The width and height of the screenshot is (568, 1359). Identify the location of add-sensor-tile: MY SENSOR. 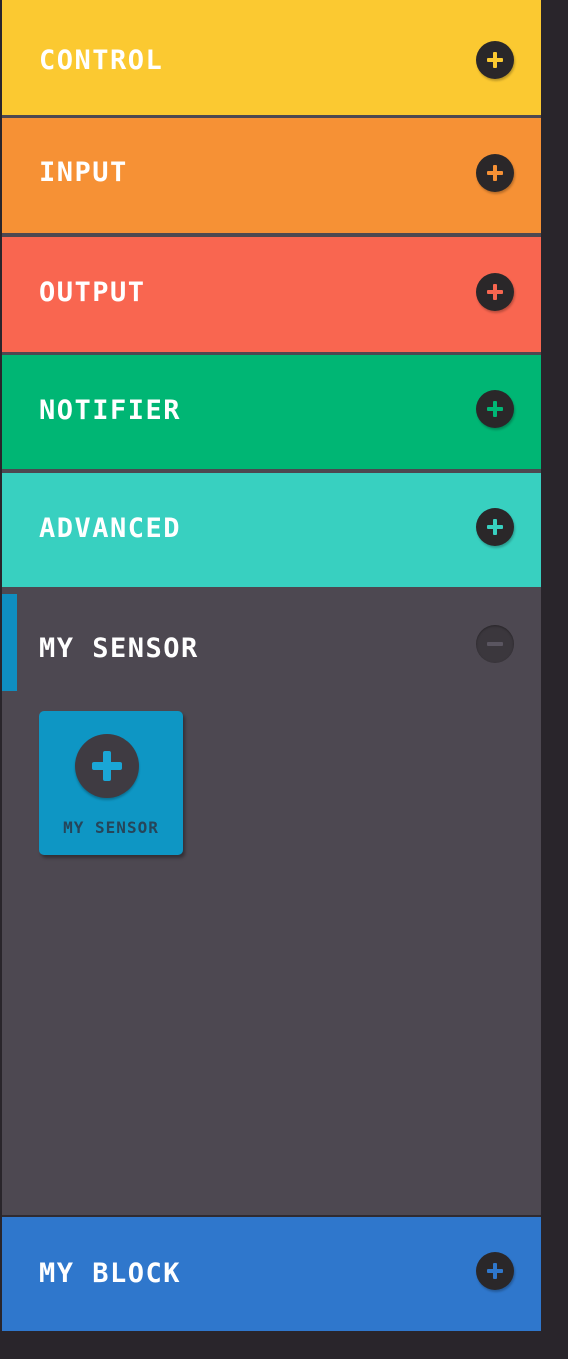
(111, 783).